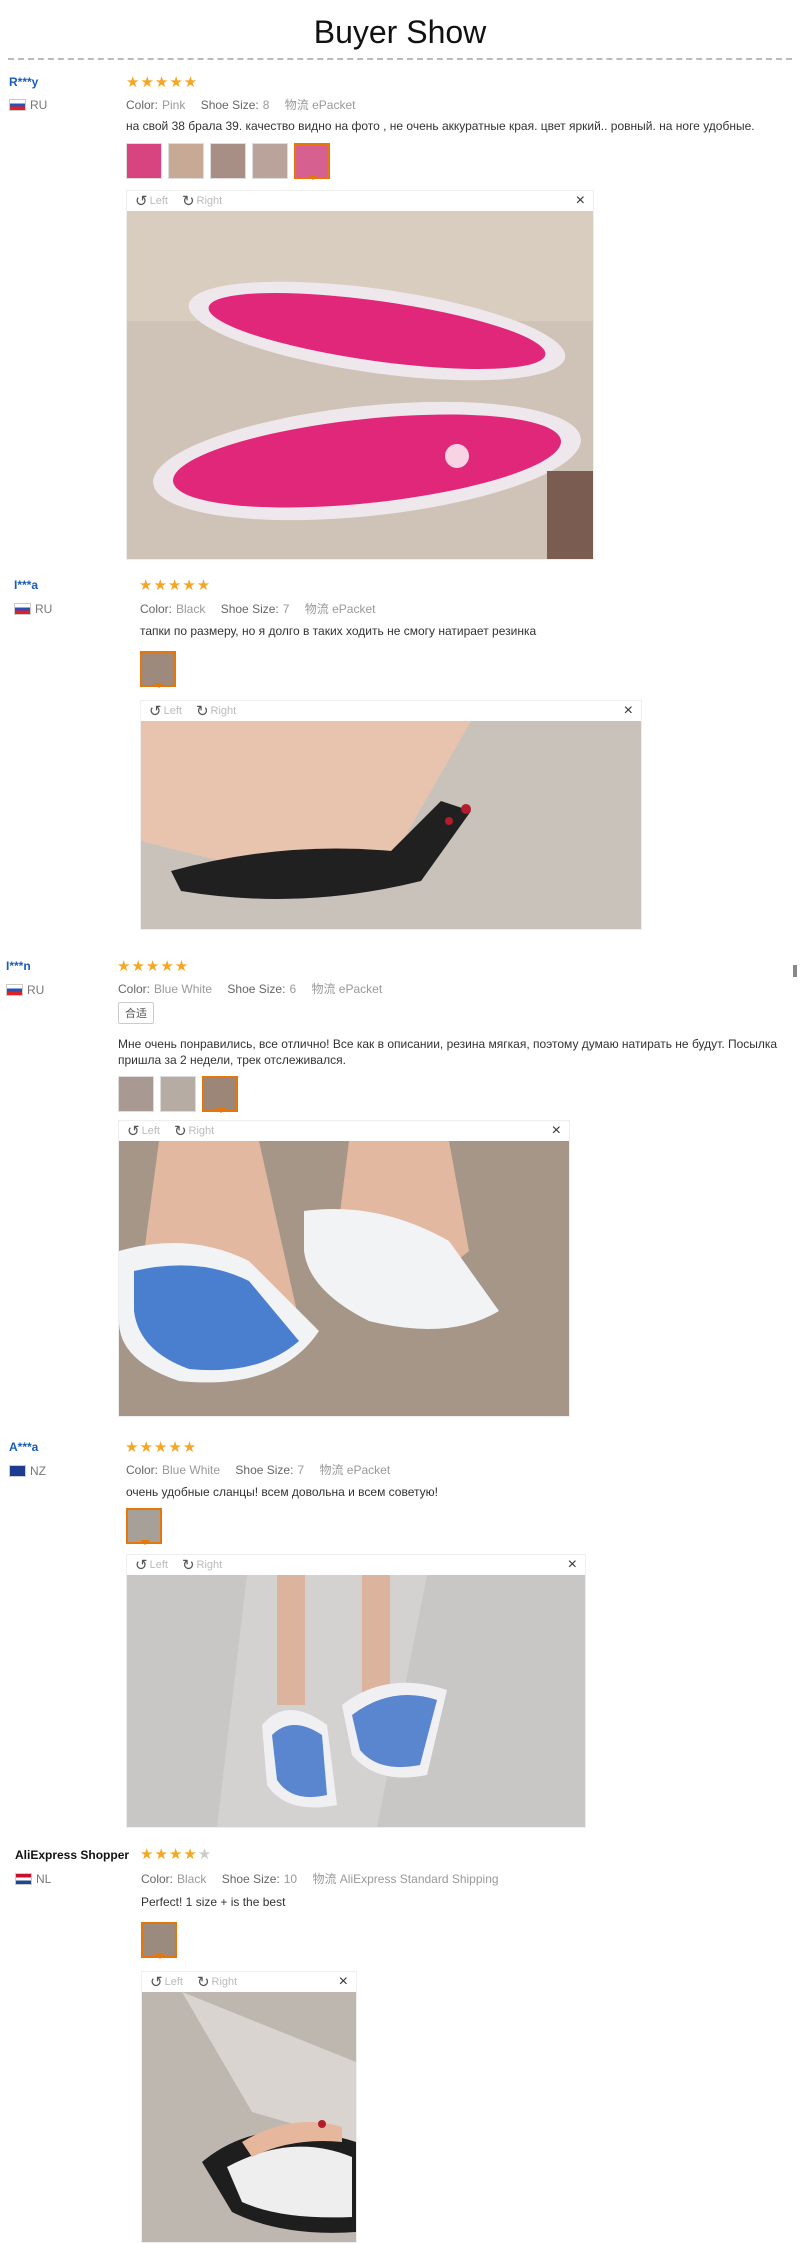  I want to click on buyer-name: A***a, so click(23, 1447).